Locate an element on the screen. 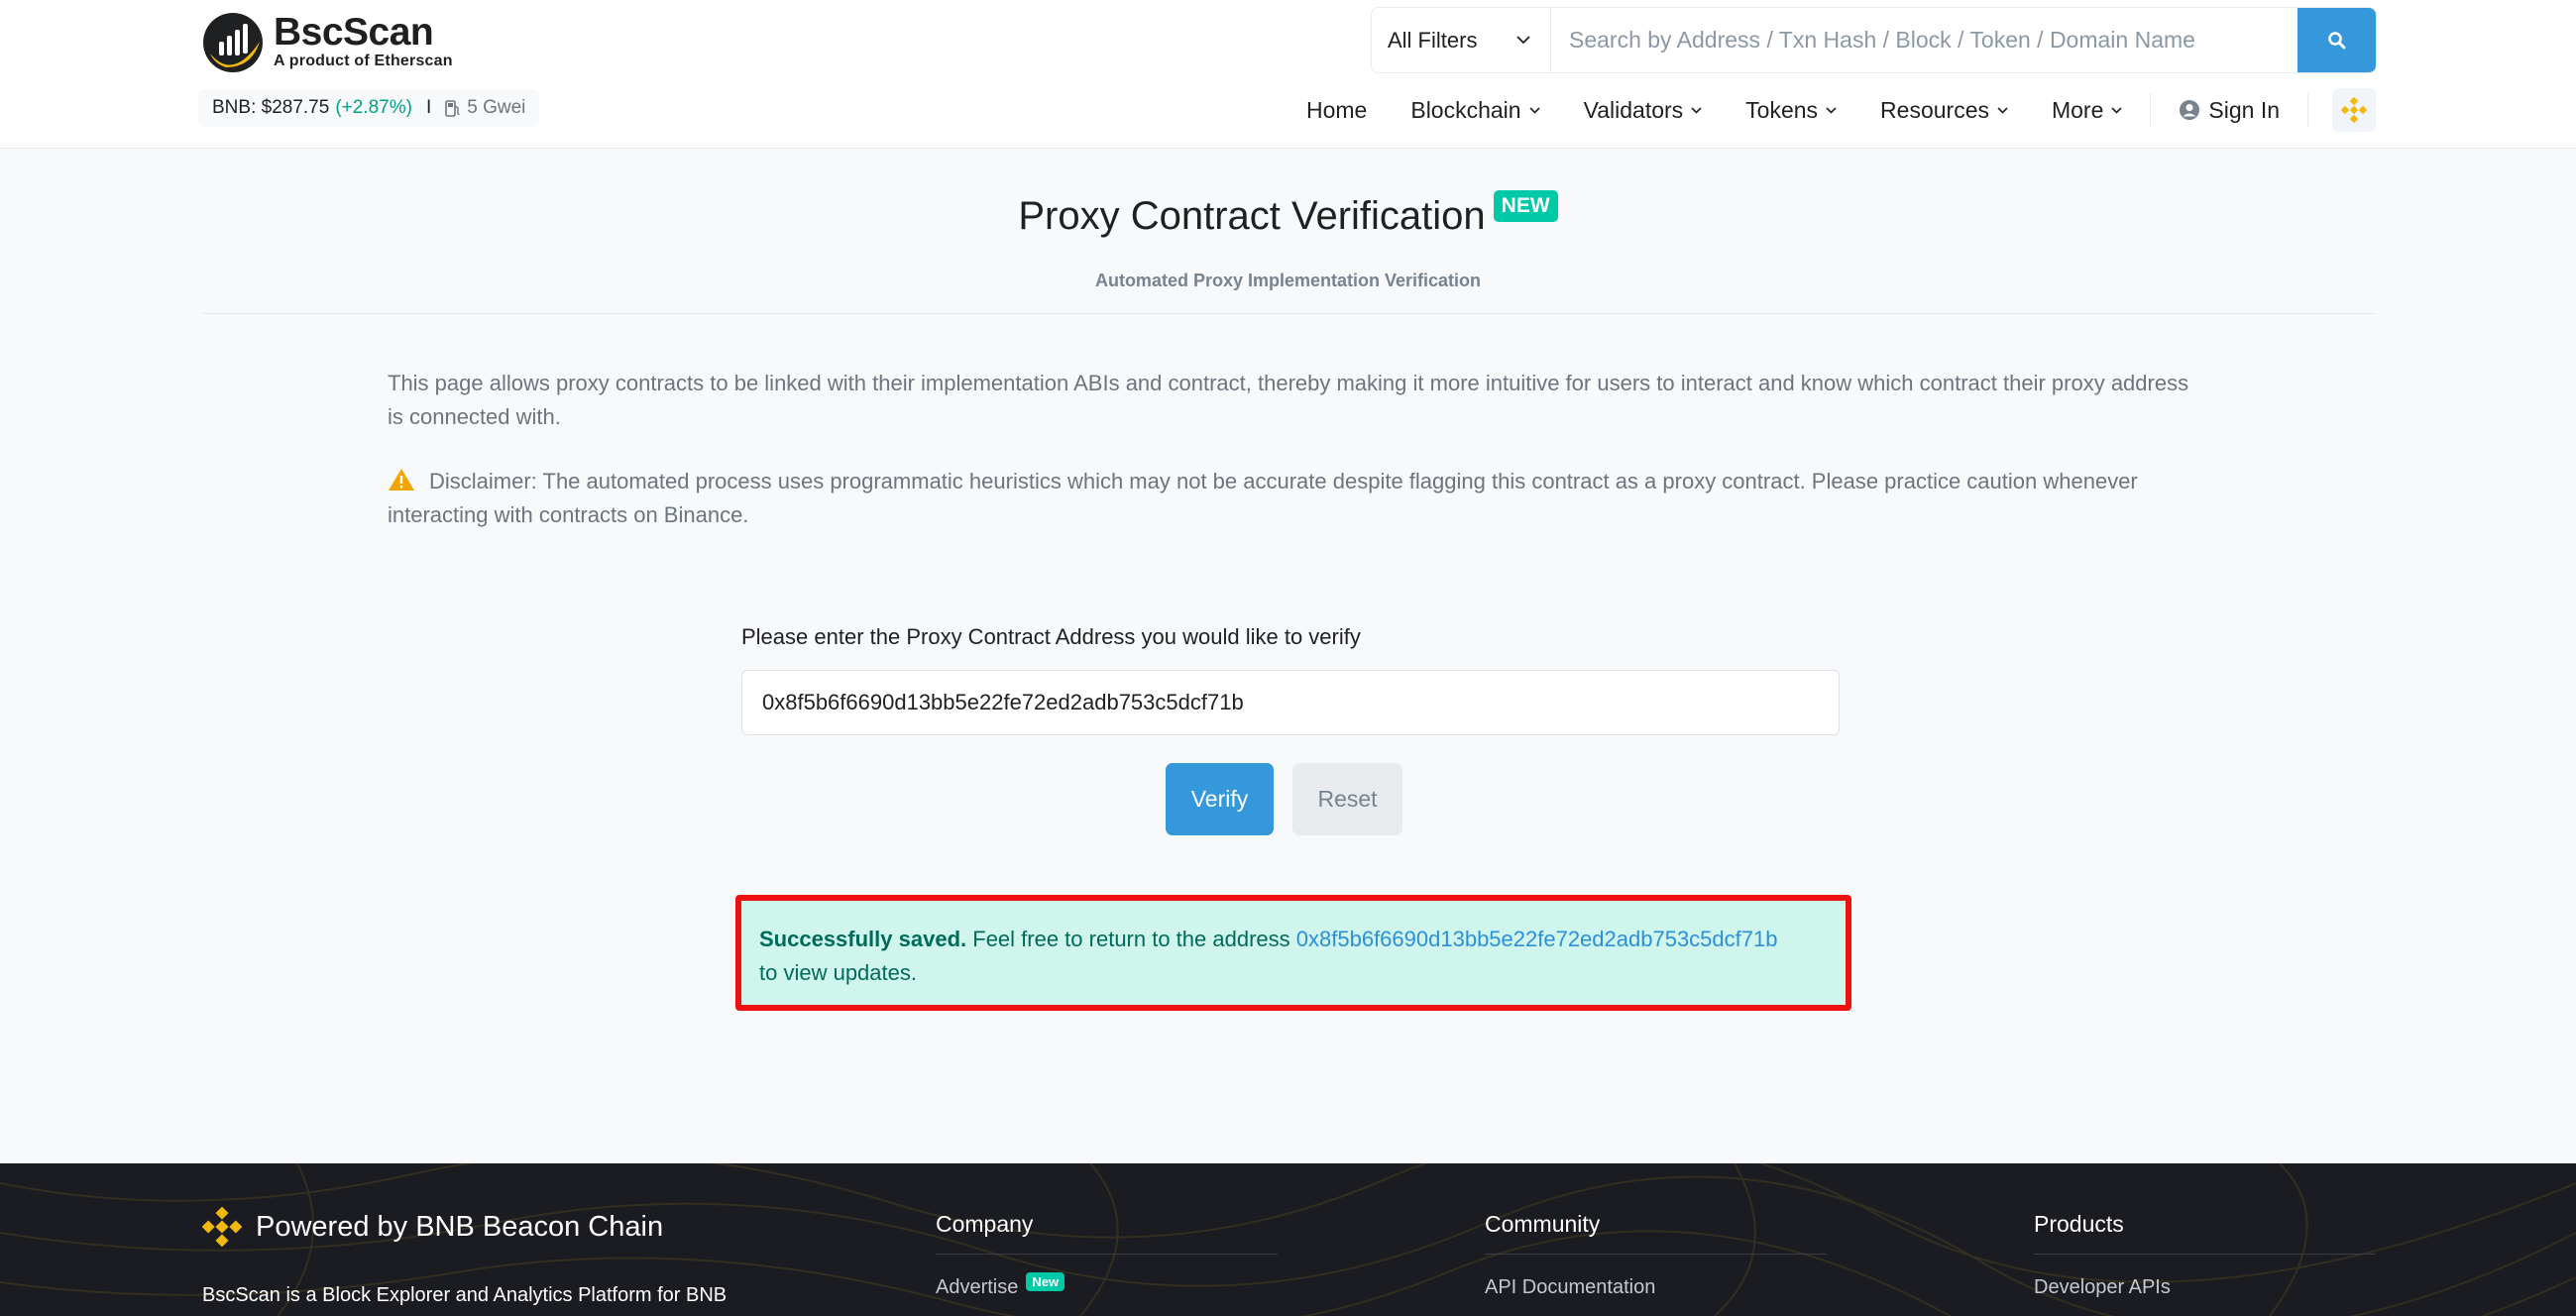 Image resolution: width=2576 pixels, height=1316 pixels. divider is located at coordinates (1289, 313).